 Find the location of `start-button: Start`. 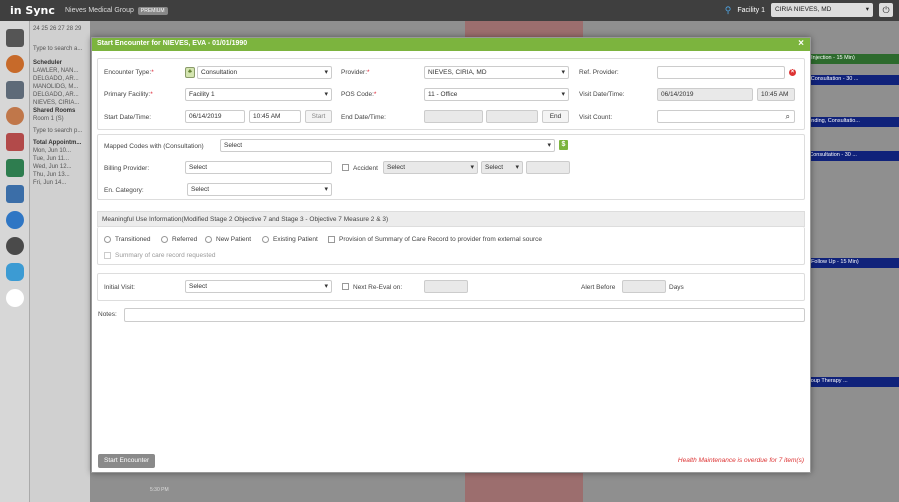

start-button: Start is located at coordinates (318, 116).